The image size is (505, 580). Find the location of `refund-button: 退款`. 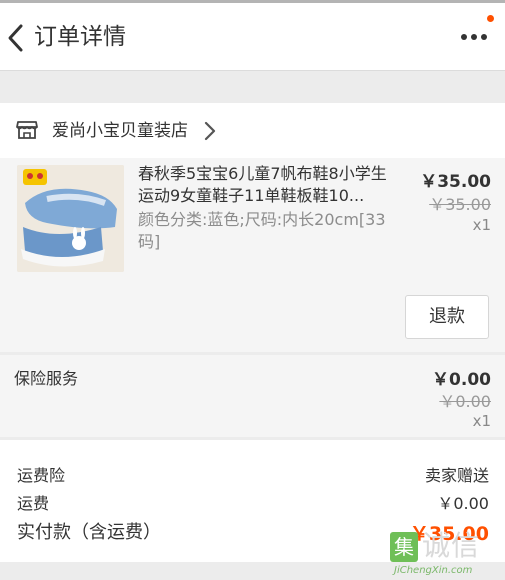

refund-button: 退款 is located at coordinates (447, 317).